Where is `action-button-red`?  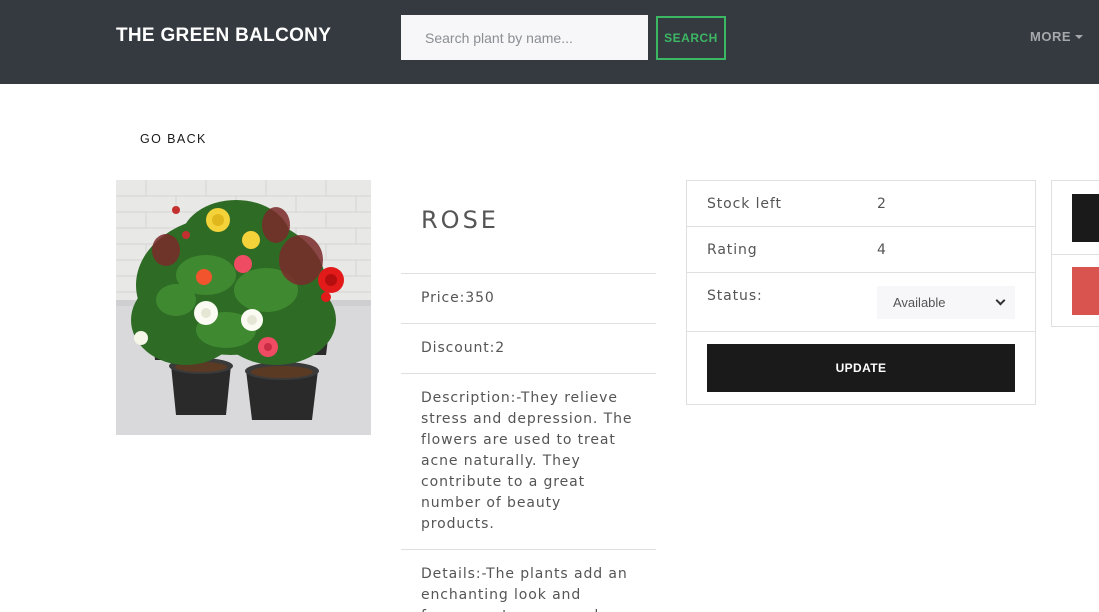
action-button-red is located at coordinates (1085, 291).